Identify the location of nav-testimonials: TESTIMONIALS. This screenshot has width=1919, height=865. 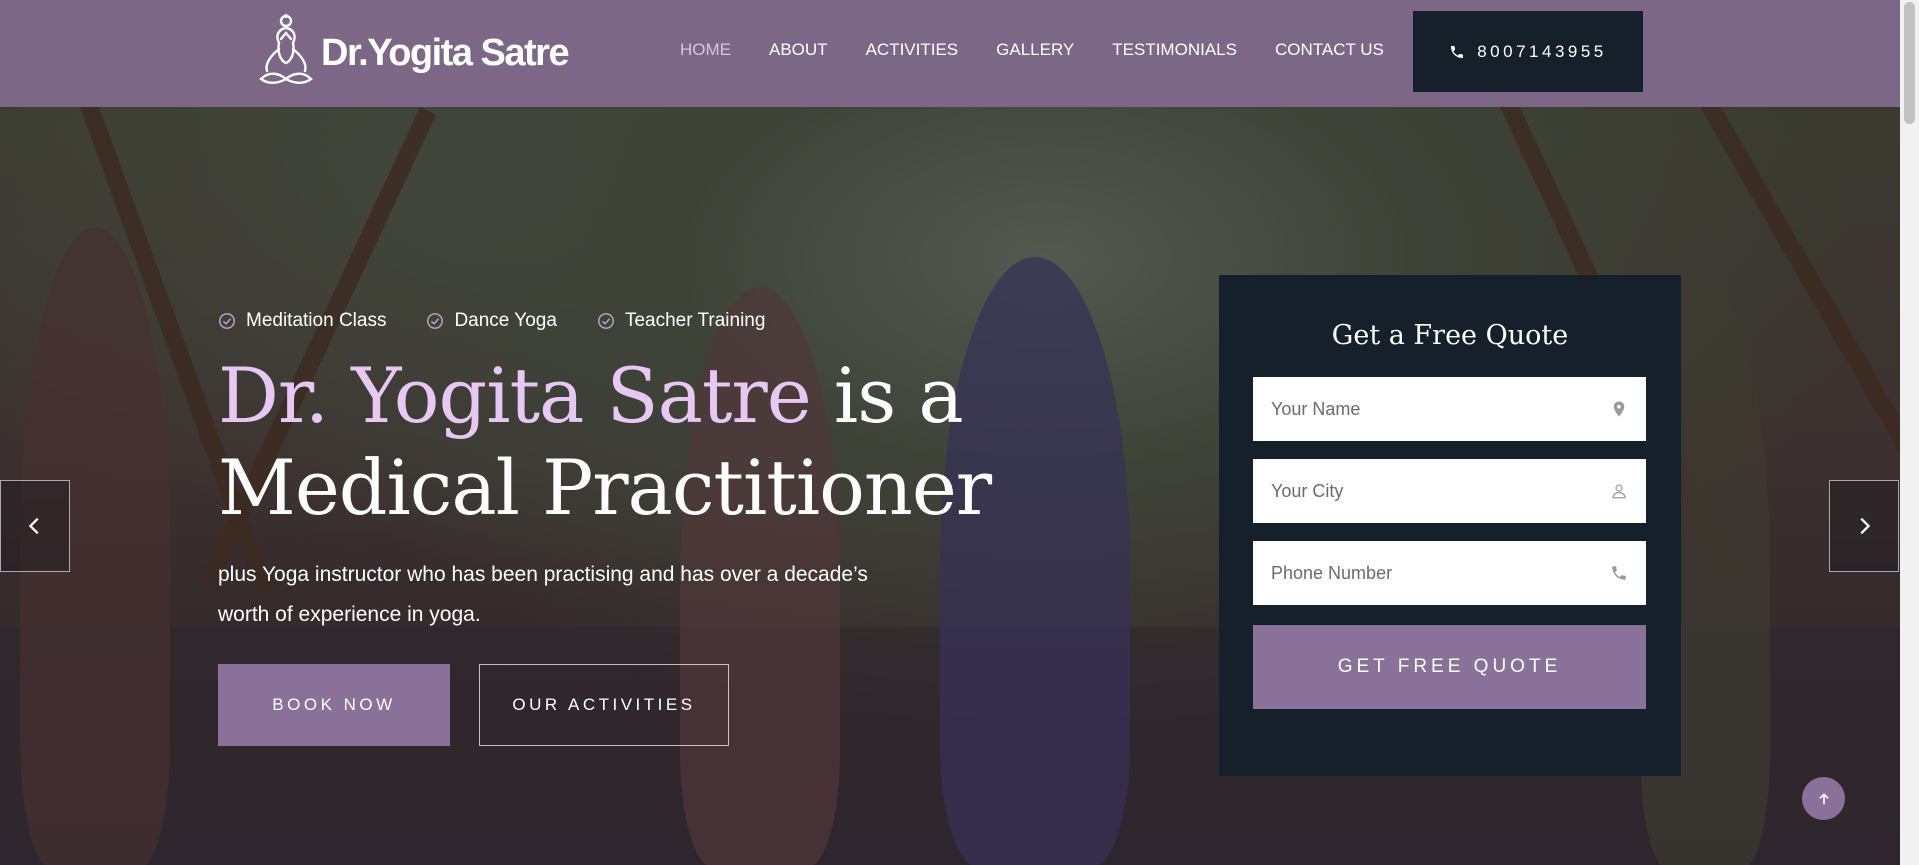
(1174, 50).